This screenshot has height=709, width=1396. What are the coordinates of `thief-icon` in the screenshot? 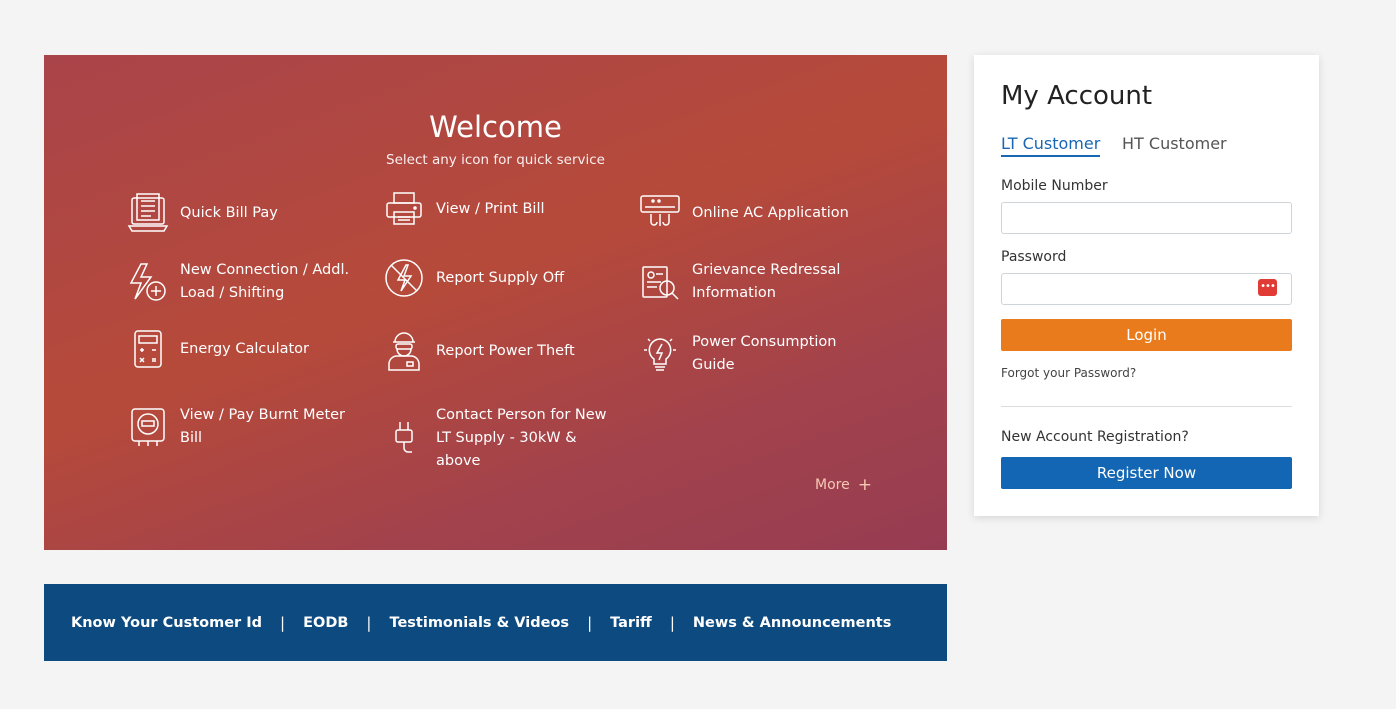 It's located at (404, 351).